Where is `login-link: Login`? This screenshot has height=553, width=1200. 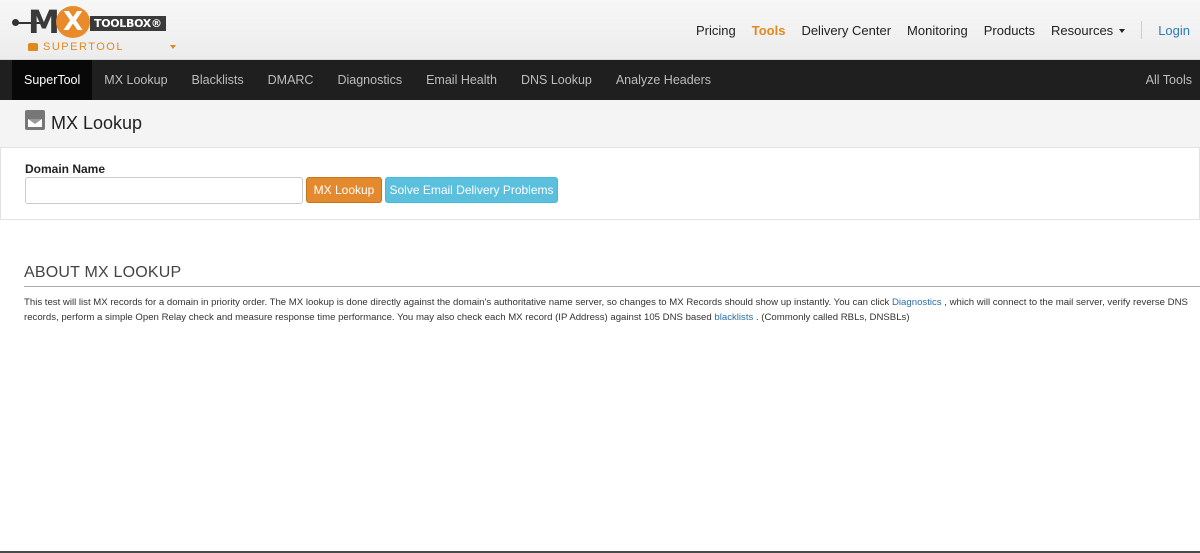 login-link: Login is located at coordinates (1174, 30).